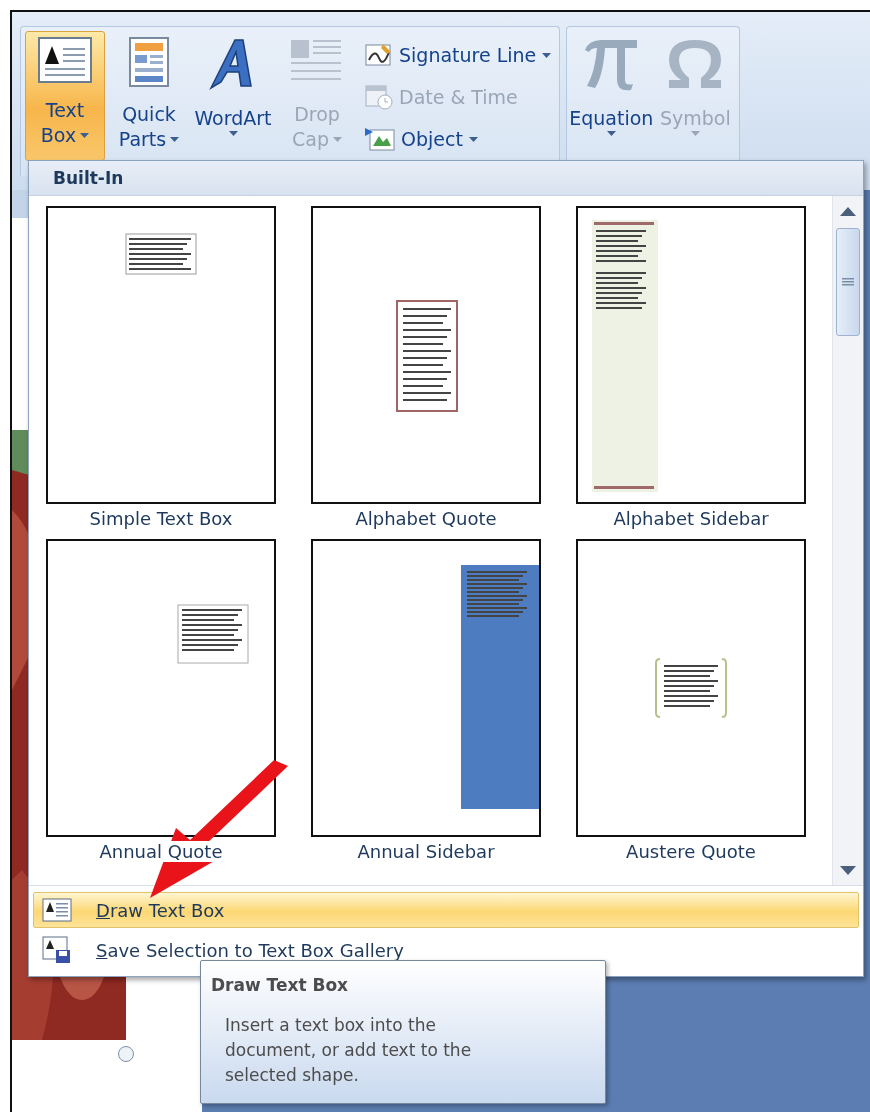 Image resolution: width=870 pixels, height=1112 pixels. I want to click on template-label: Simple Text Box, so click(161, 518).